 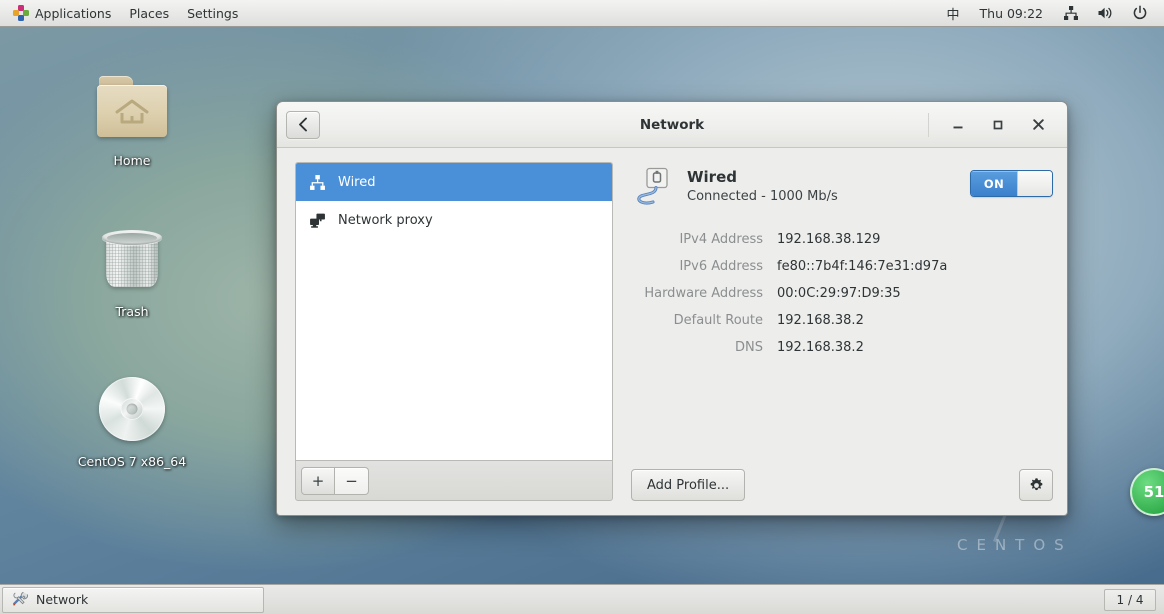 I want to click on detail-value-ipv4: 192.168.38.129, so click(x=829, y=239).